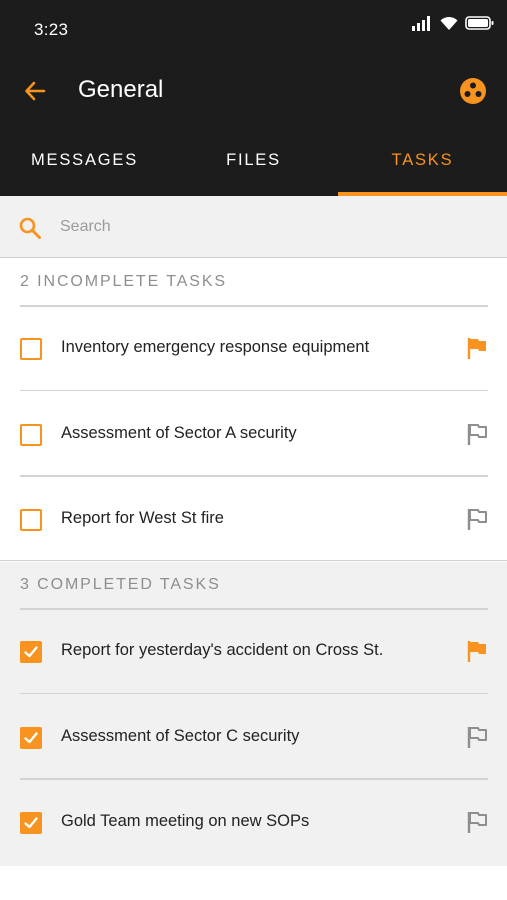 Image resolution: width=507 pixels, height=900 pixels. I want to click on back-button, so click(35, 91).